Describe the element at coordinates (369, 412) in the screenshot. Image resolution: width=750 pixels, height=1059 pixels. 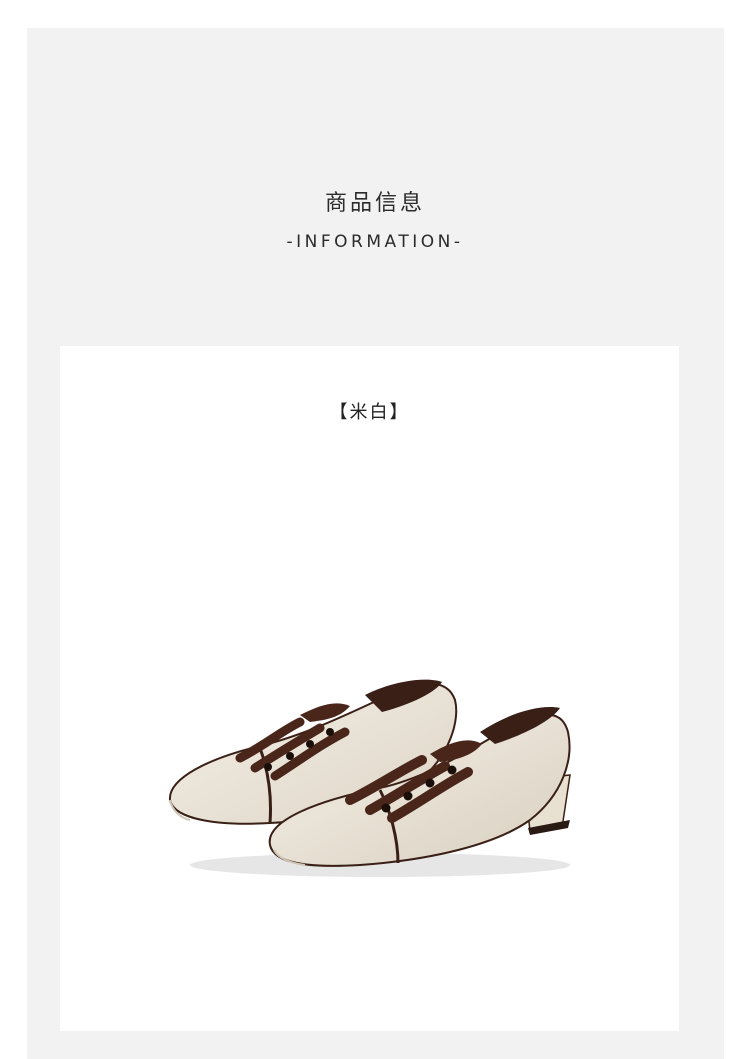
I see `color-label: 【米白】` at that location.